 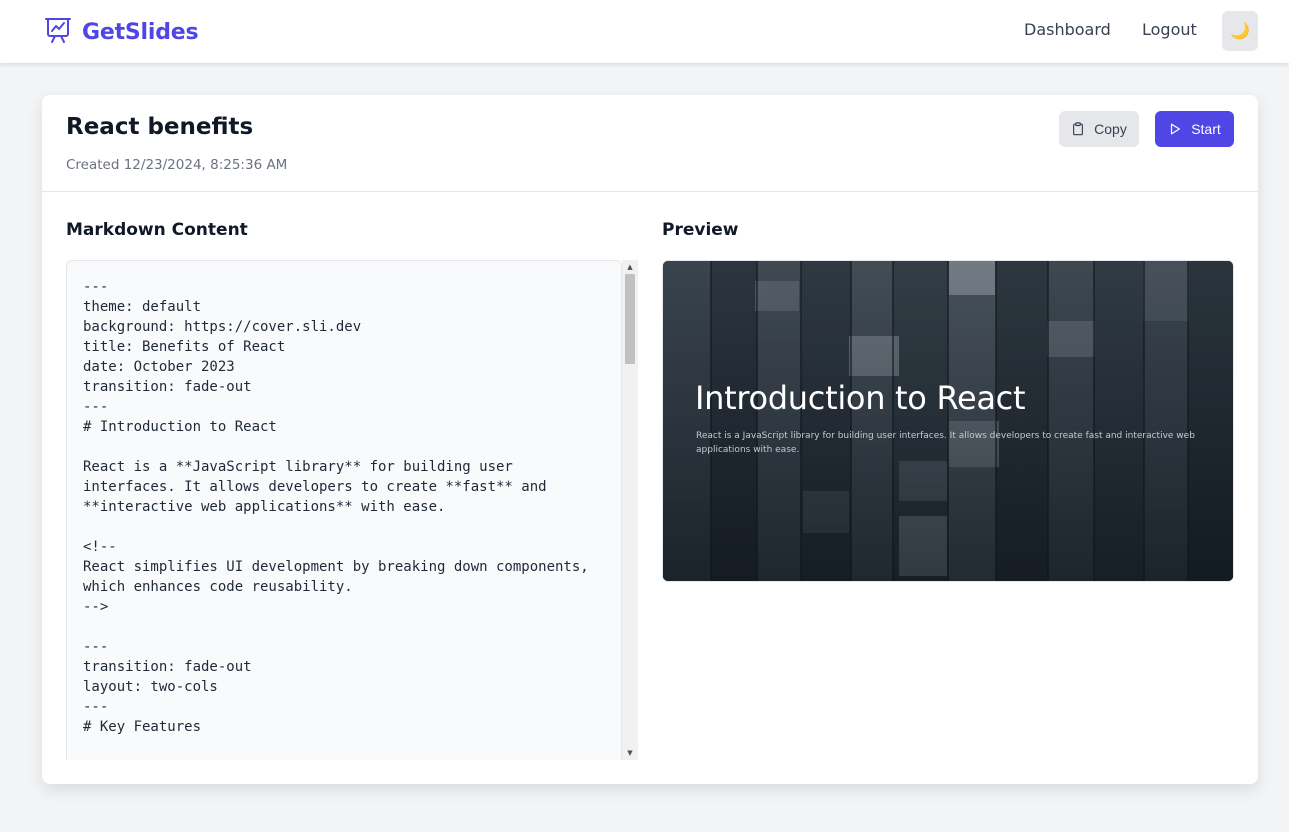 What do you see at coordinates (1110, 129) in the screenshot?
I see `copy-button-label: Copy` at bounding box center [1110, 129].